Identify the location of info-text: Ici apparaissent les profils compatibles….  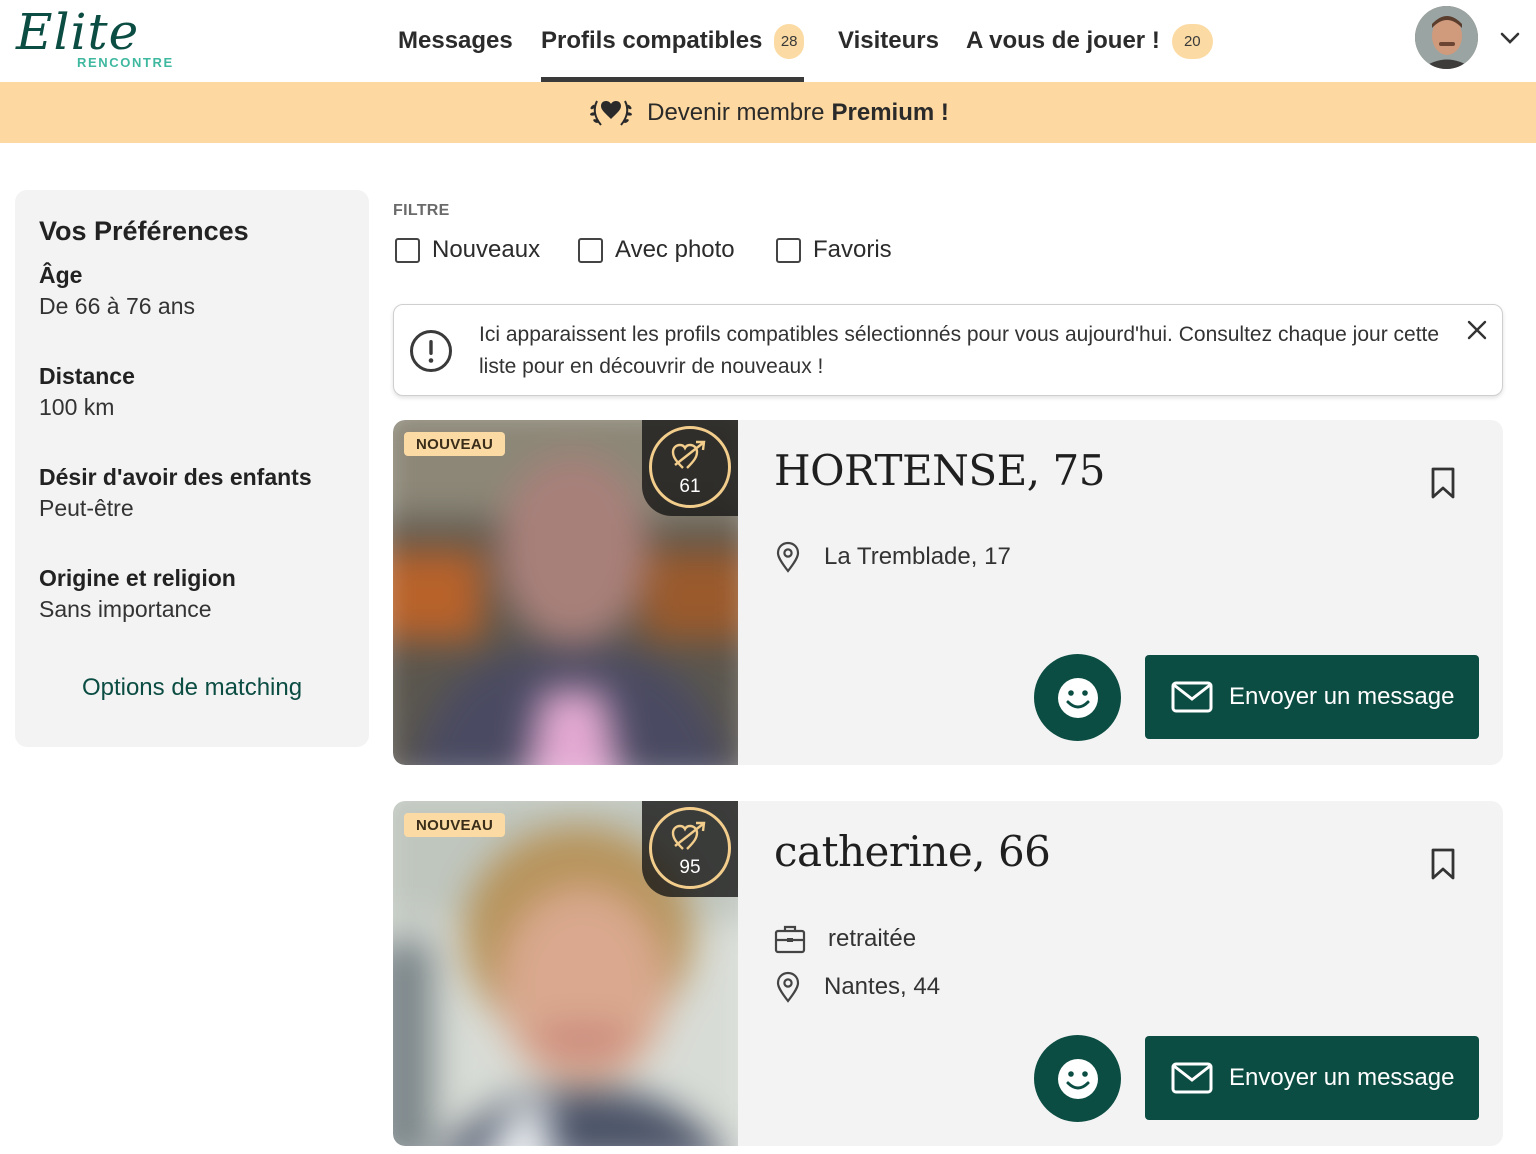
(959, 350).